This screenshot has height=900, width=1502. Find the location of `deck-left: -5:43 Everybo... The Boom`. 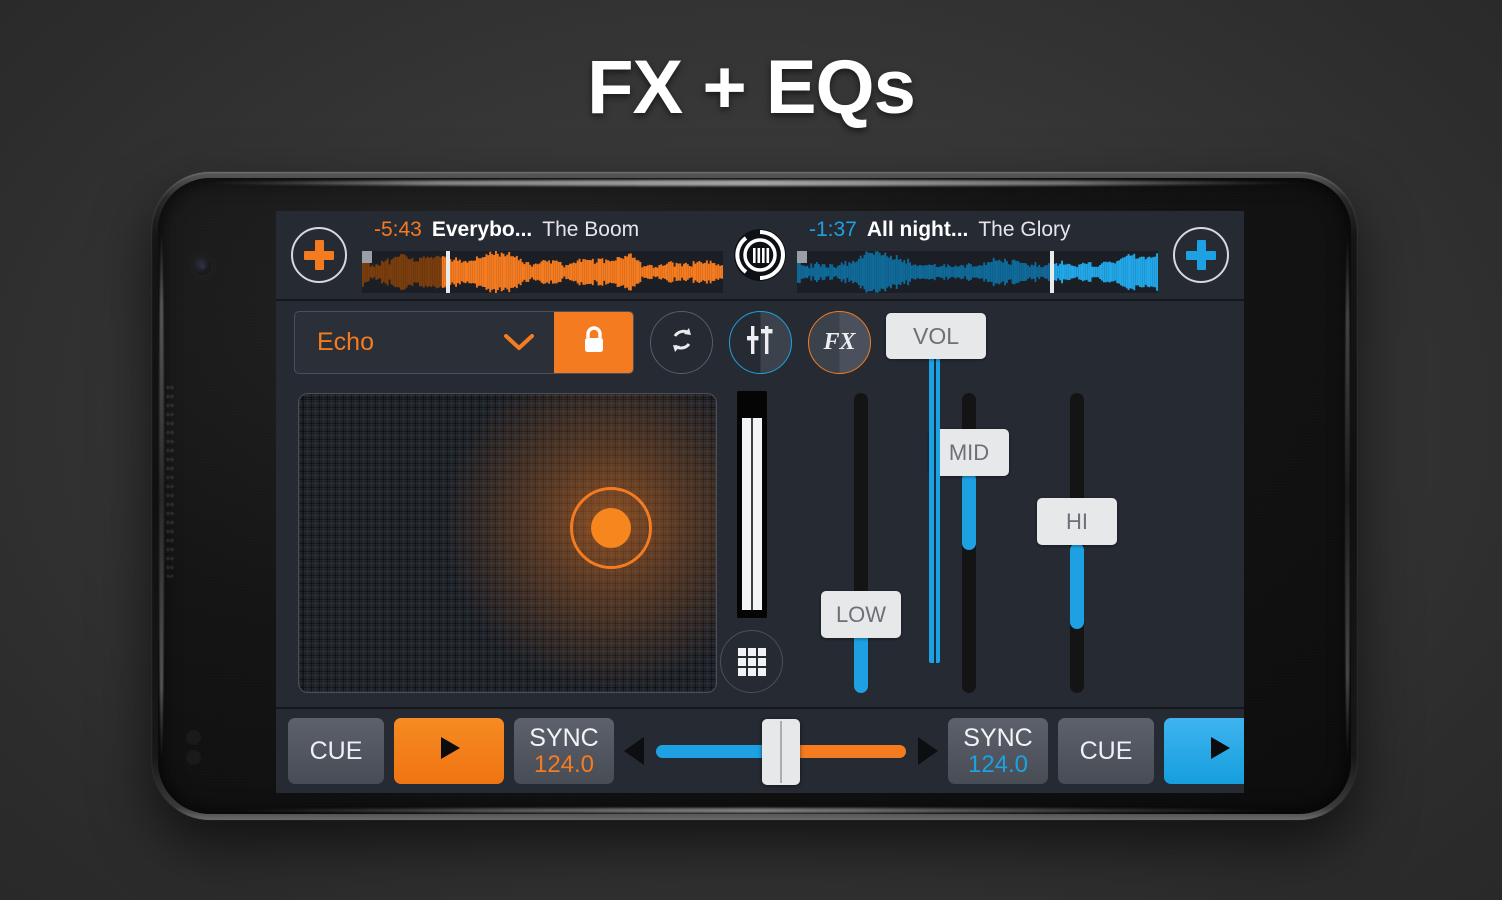

deck-left: -5:43 Everybo... The Boom is located at coordinates (542, 255).